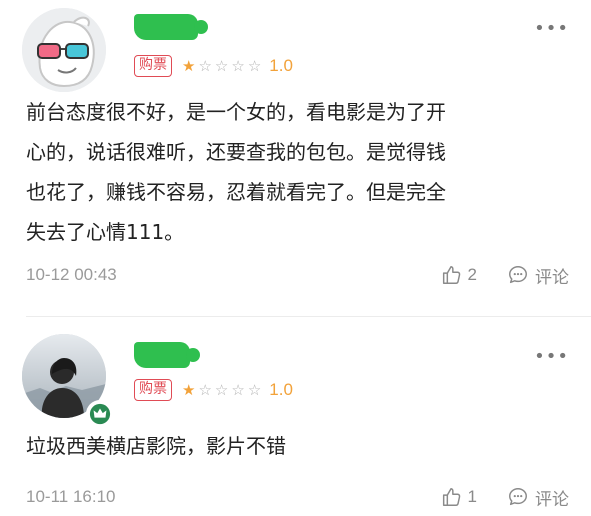  I want to click on timestamp: 10-11 16:10, so click(71, 496).